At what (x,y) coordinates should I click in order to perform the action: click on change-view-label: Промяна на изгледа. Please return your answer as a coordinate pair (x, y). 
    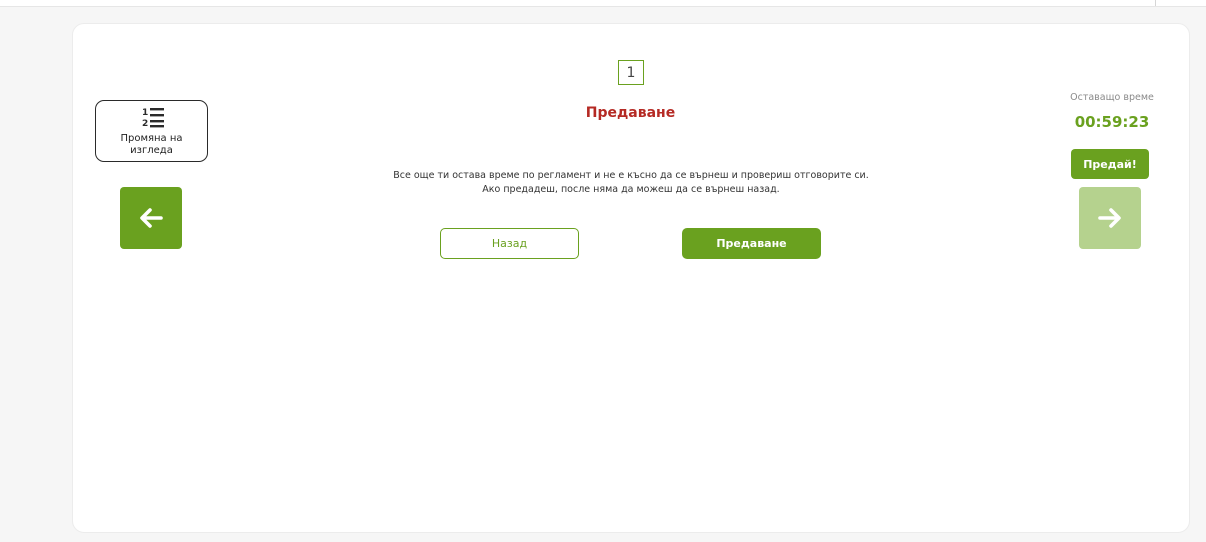
    Looking at the image, I should click on (151, 144).